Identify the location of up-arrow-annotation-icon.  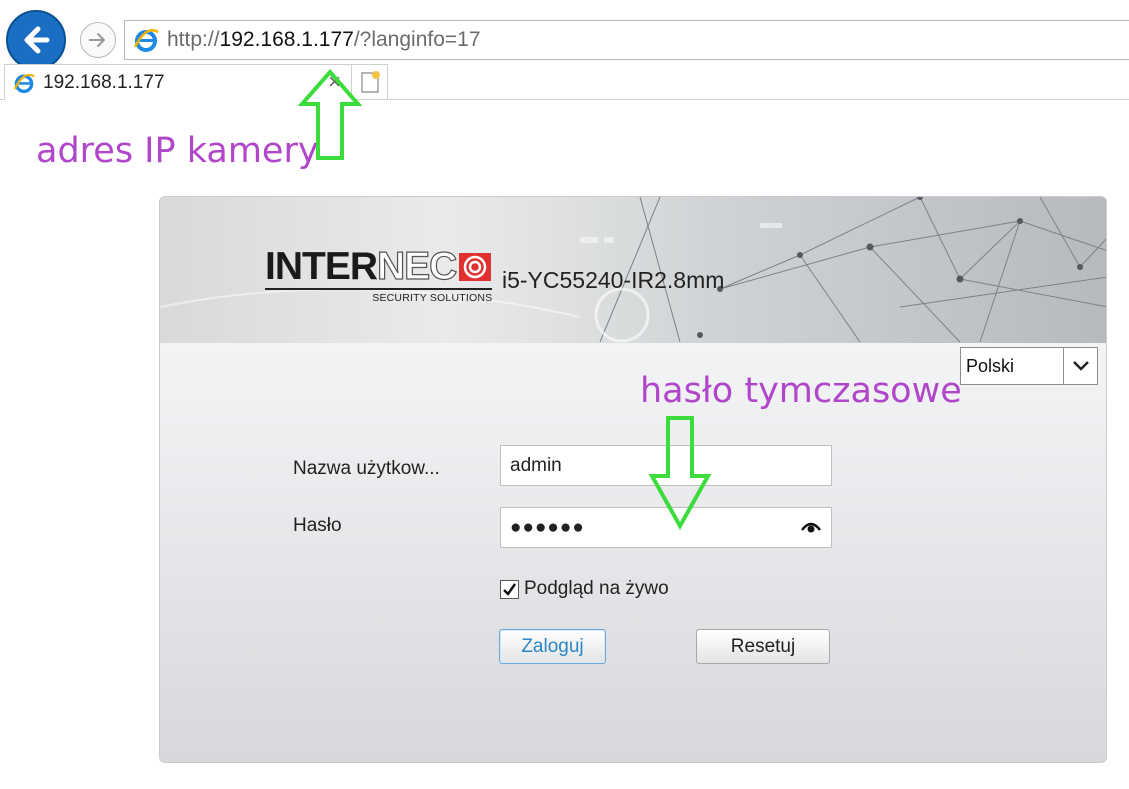
(330, 114).